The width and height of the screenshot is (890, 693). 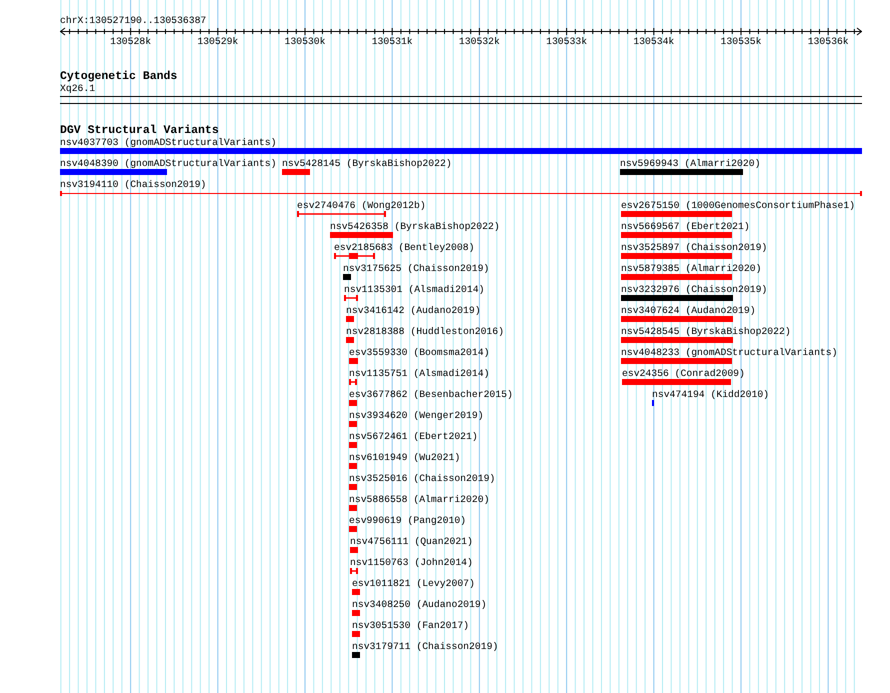 What do you see at coordinates (690, 163) in the screenshot?
I see `feature-label: nsv5969943 (Almarri2020)` at bounding box center [690, 163].